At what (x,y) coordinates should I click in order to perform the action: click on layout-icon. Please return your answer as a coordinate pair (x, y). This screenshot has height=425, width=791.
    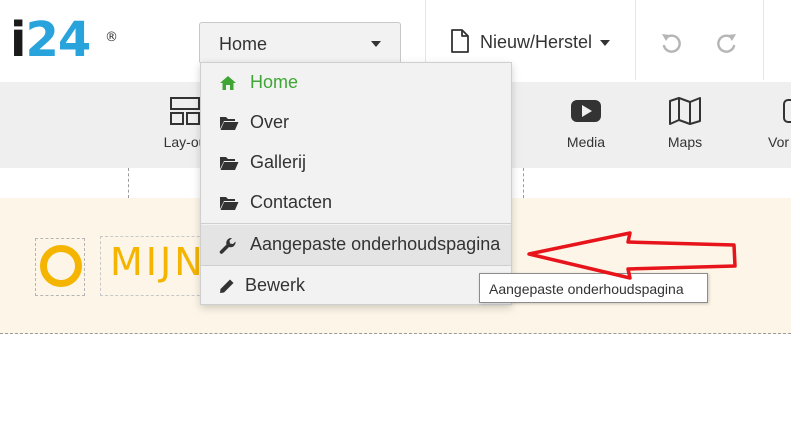
    Looking at the image, I should click on (185, 111).